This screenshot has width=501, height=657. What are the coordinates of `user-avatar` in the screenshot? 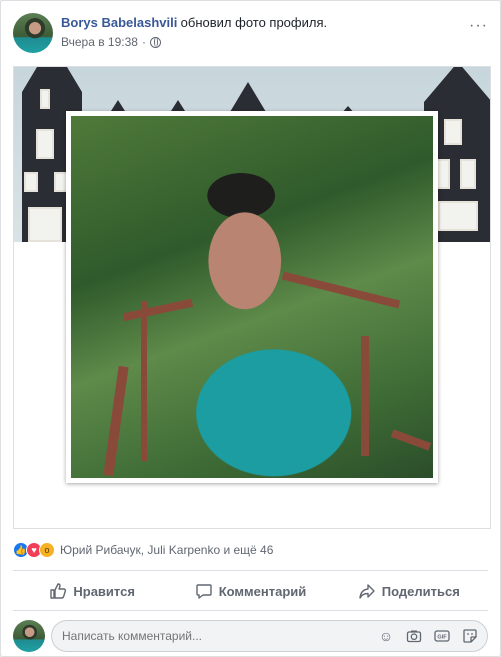 It's located at (29, 636).